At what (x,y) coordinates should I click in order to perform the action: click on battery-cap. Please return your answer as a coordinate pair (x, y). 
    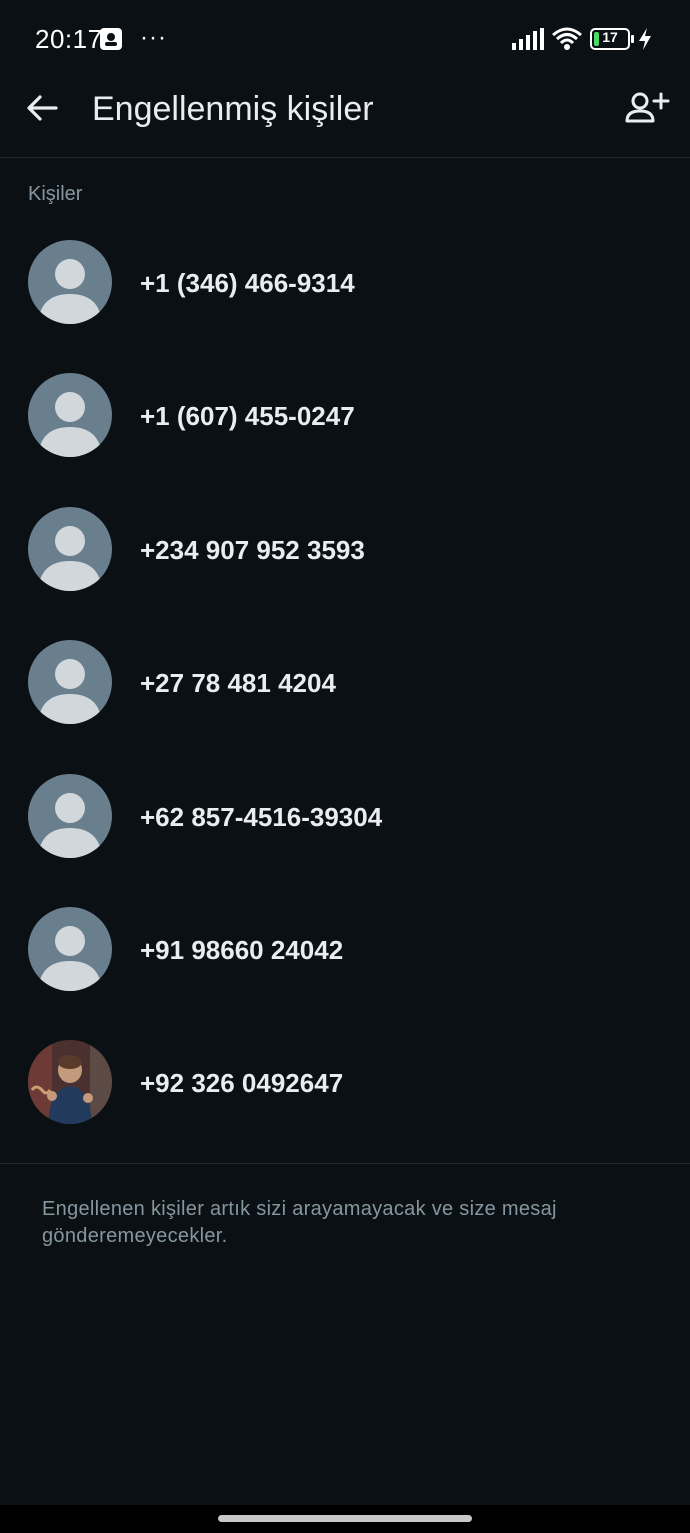
    Looking at the image, I should click on (632, 39).